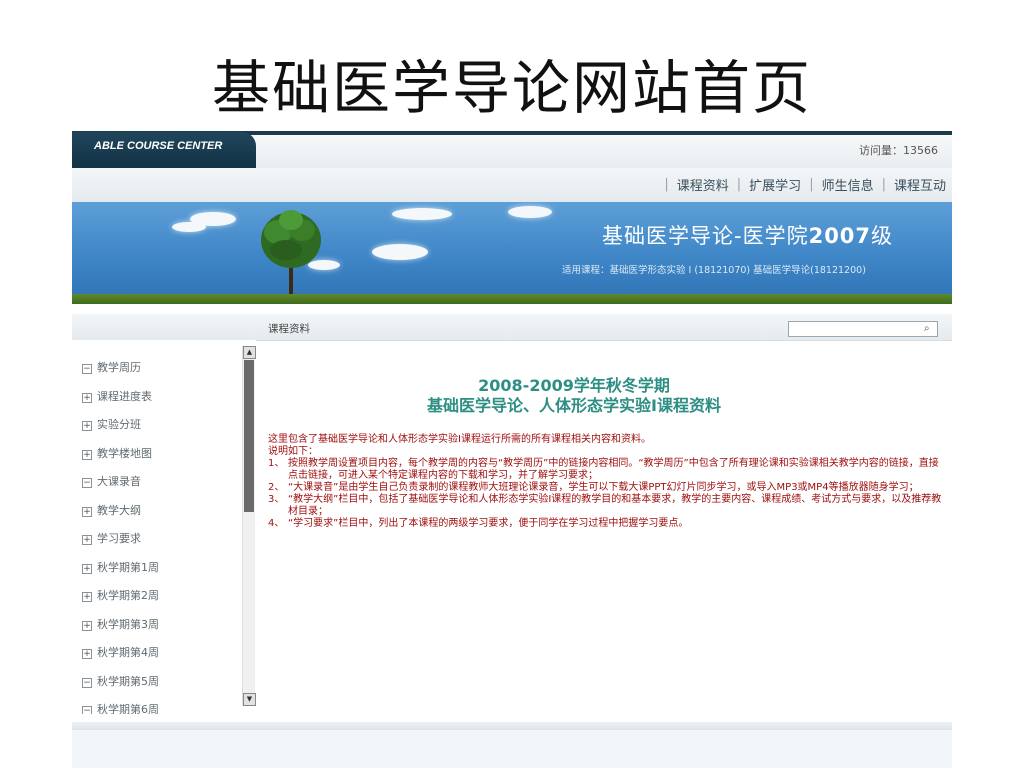 The width and height of the screenshot is (1024, 768). I want to click on top-bar: ABLE COURSE CENTER 访问量：13566, so click(512, 148).